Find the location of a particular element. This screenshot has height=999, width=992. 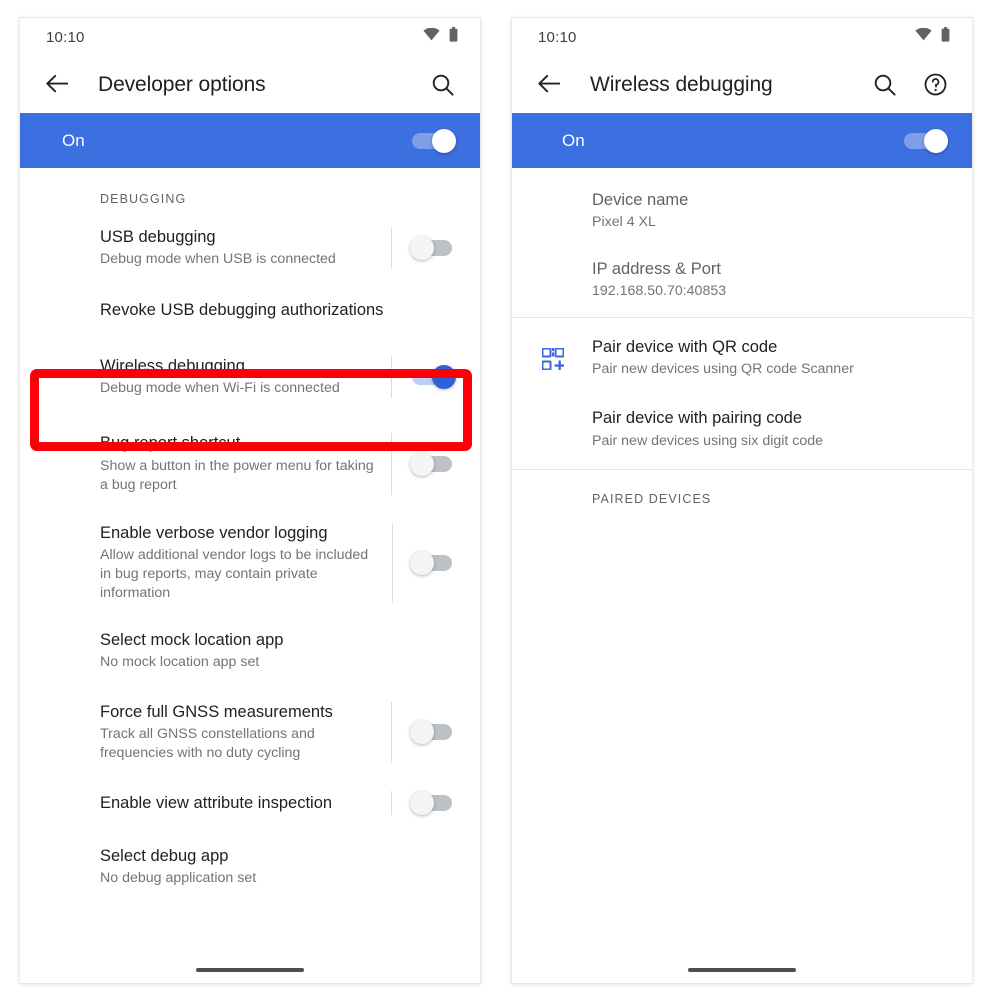

wifi-icon is located at coordinates (923, 36).